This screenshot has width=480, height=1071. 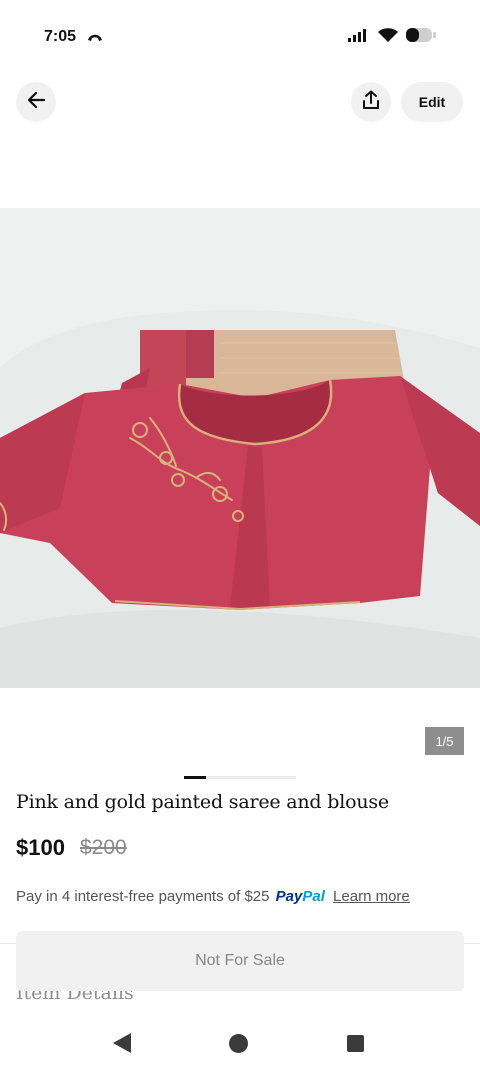 What do you see at coordinates (313, 896) in the screenshot?
I see `paypal-logo-pal: Pal` at bounding box center [313, 896].